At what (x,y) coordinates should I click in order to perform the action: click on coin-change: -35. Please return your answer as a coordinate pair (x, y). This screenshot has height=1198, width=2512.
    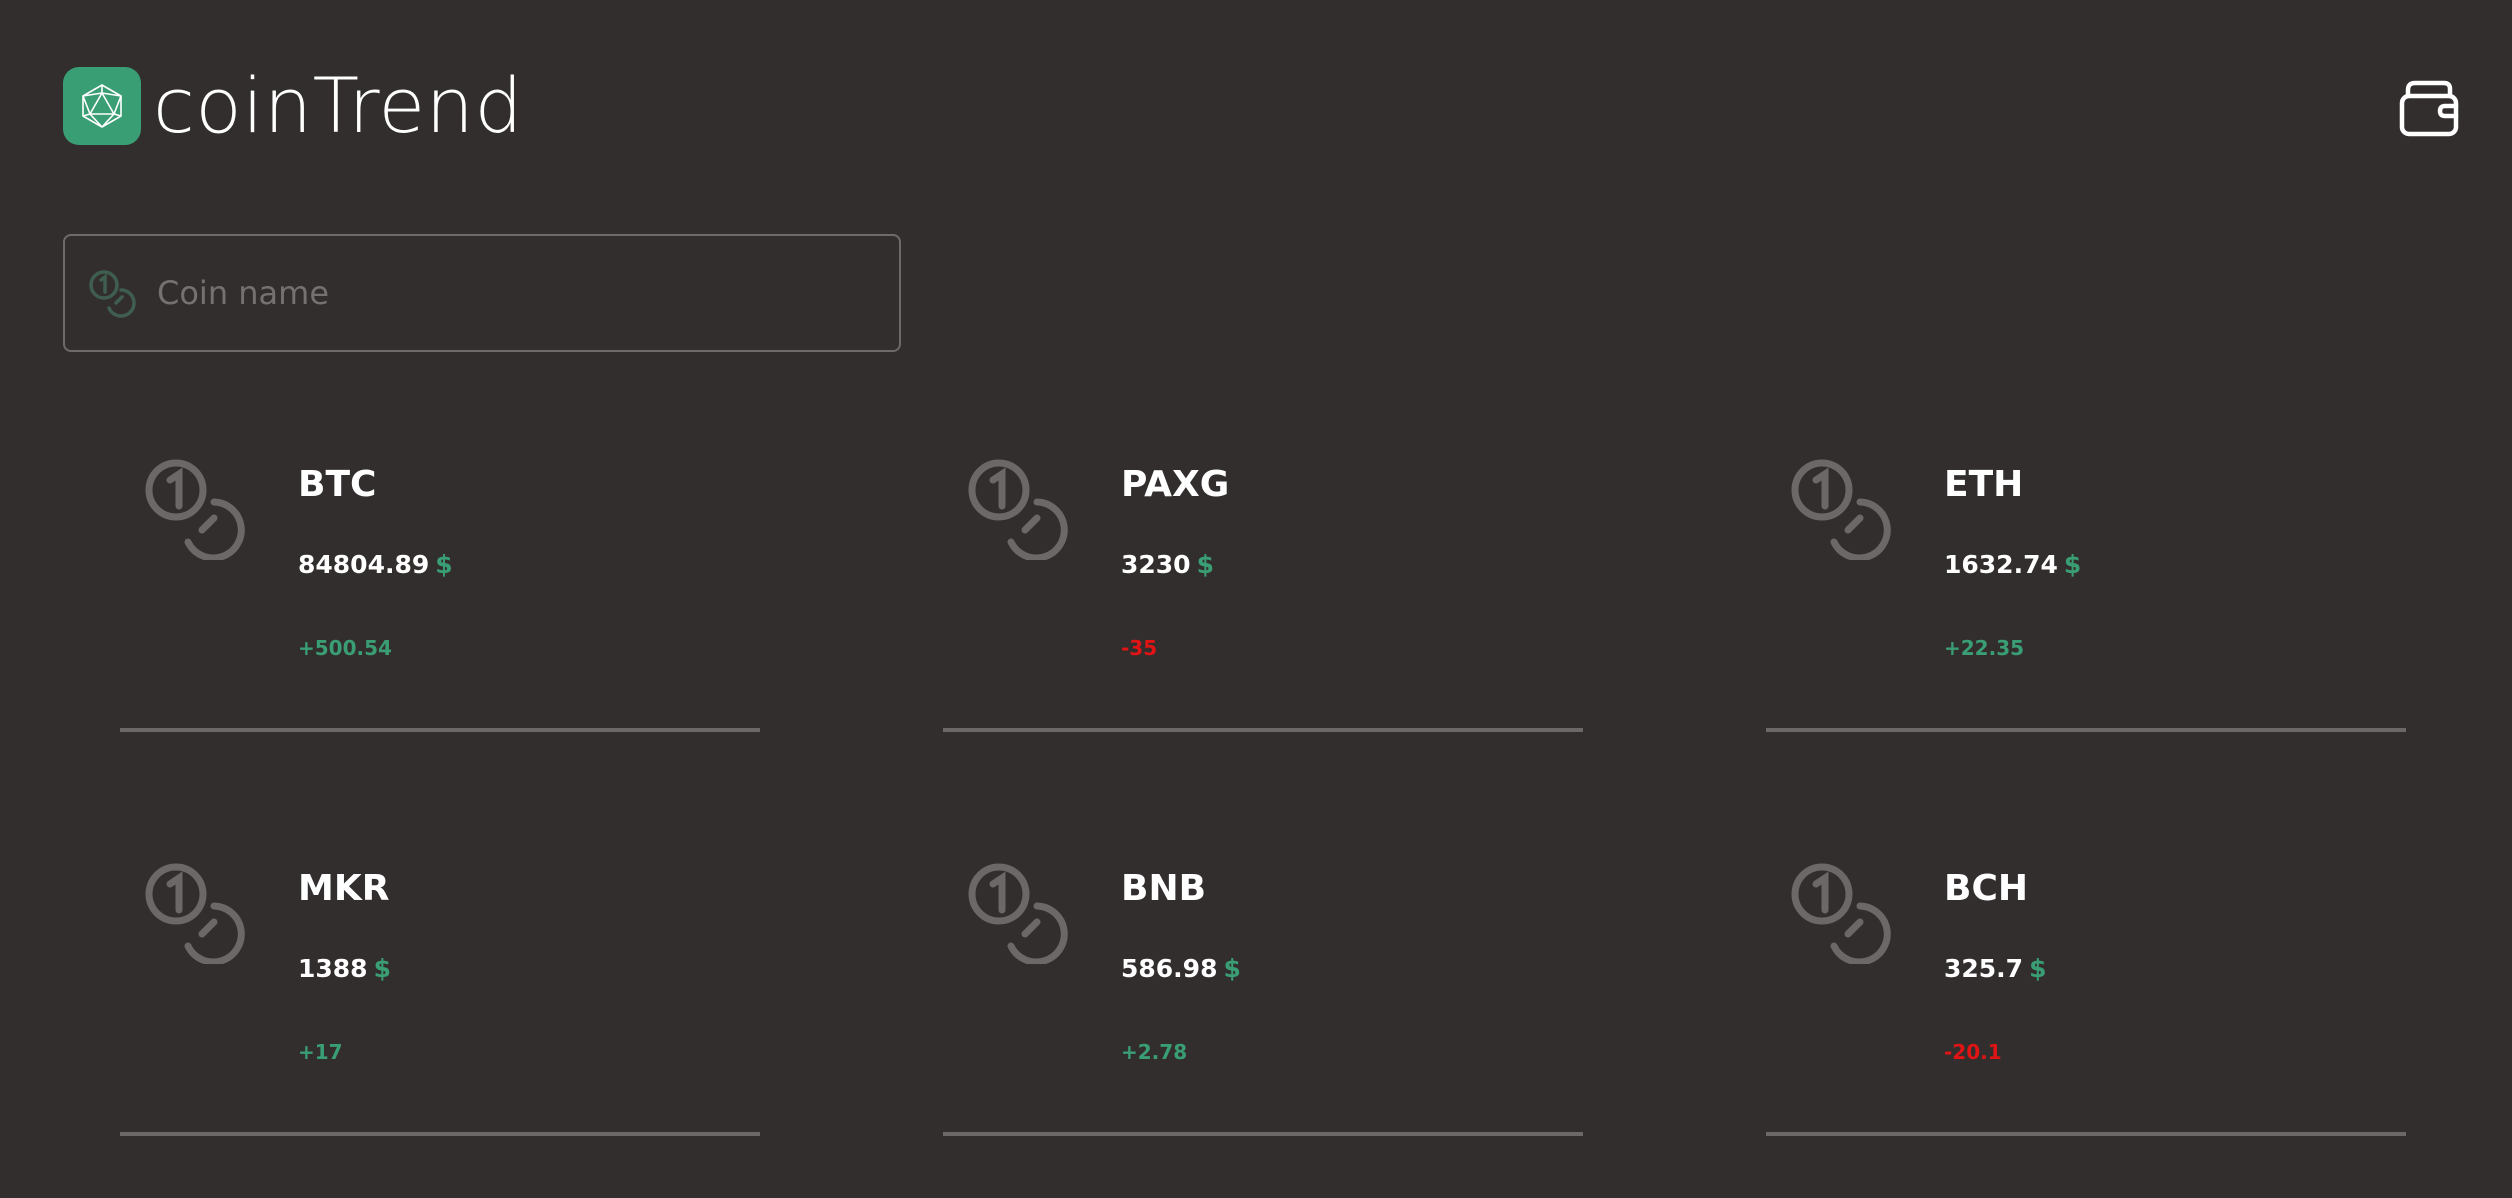
    Looking at the image, I should click on (1139, 648).